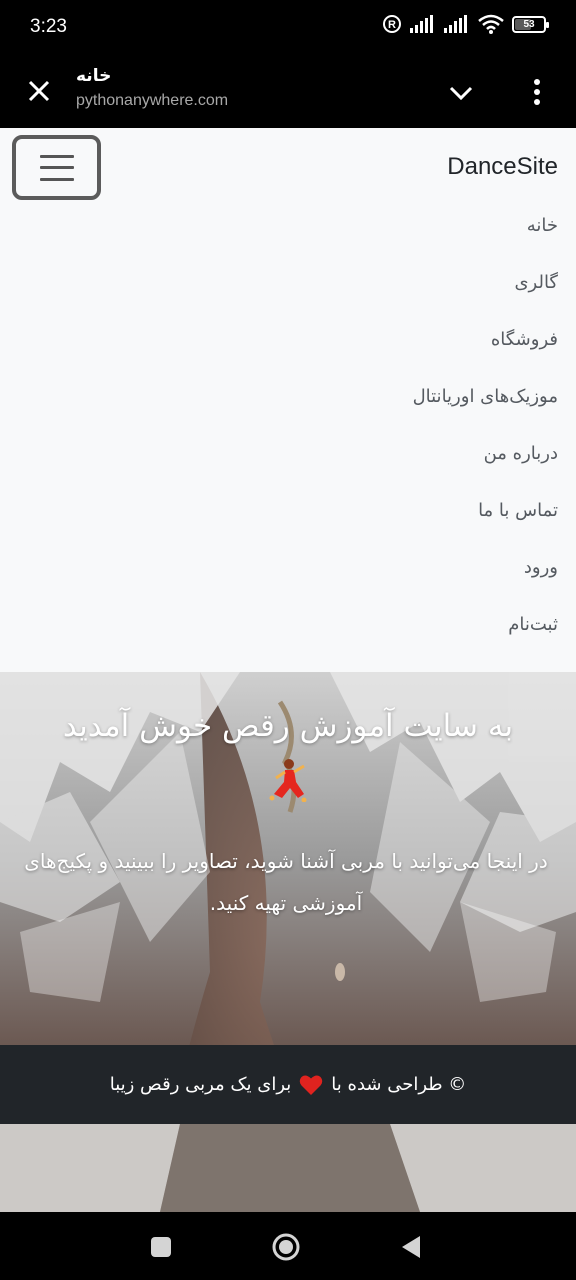 The image size is (576, 1280). I want to click on chevron-down-icon, so click(461, 93).